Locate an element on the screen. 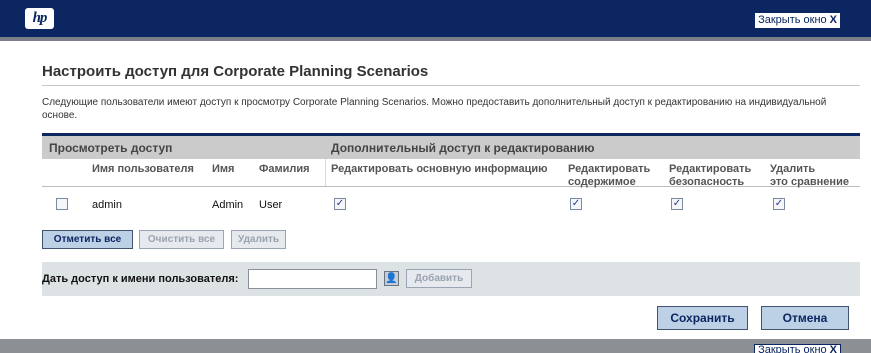 Image resolution: width=871 pixels, height=353 pixels. edit-basic-checkbox: ✓ is located at coordinates (340, 204).